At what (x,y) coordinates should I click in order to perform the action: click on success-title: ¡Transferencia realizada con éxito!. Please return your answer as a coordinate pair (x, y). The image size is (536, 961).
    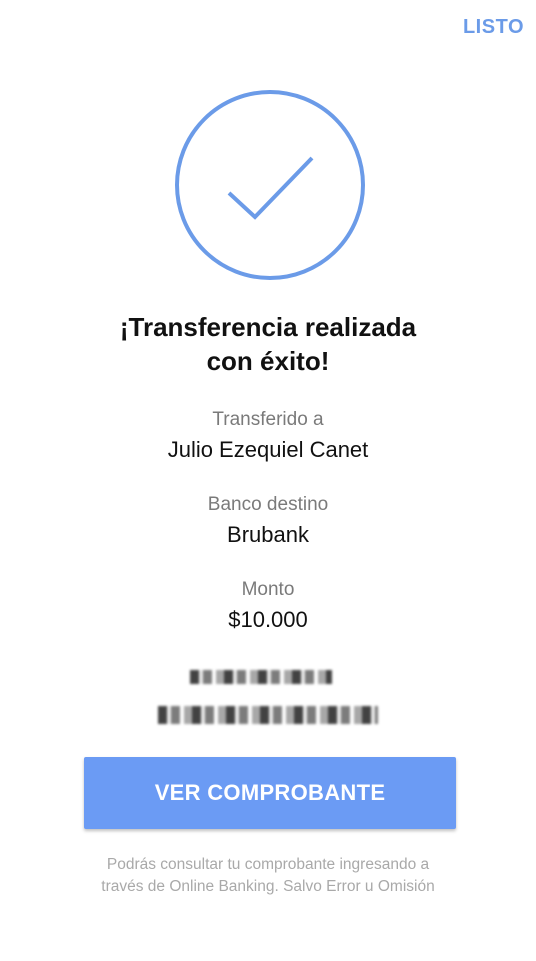
    Looking at the image, I should click on (268, 344).